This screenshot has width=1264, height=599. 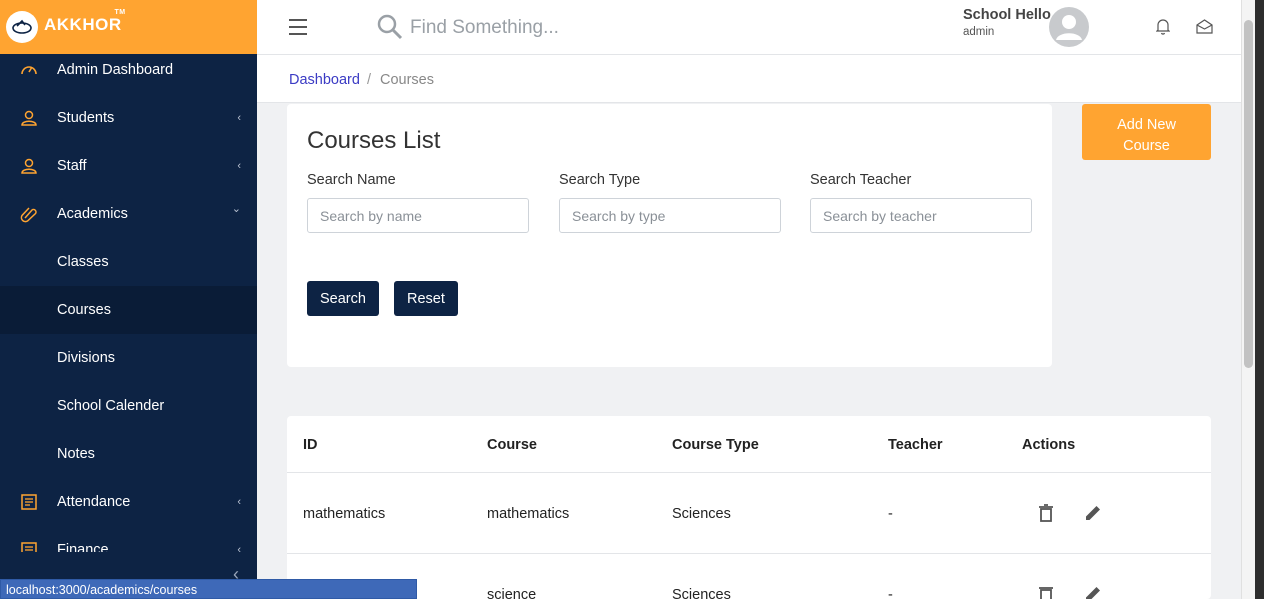 What do you see at coordinates (324, 80) in the screenshot?
I see `breadcrumb-dashboard-link: Dashboard` at bounding box center [324, 80].